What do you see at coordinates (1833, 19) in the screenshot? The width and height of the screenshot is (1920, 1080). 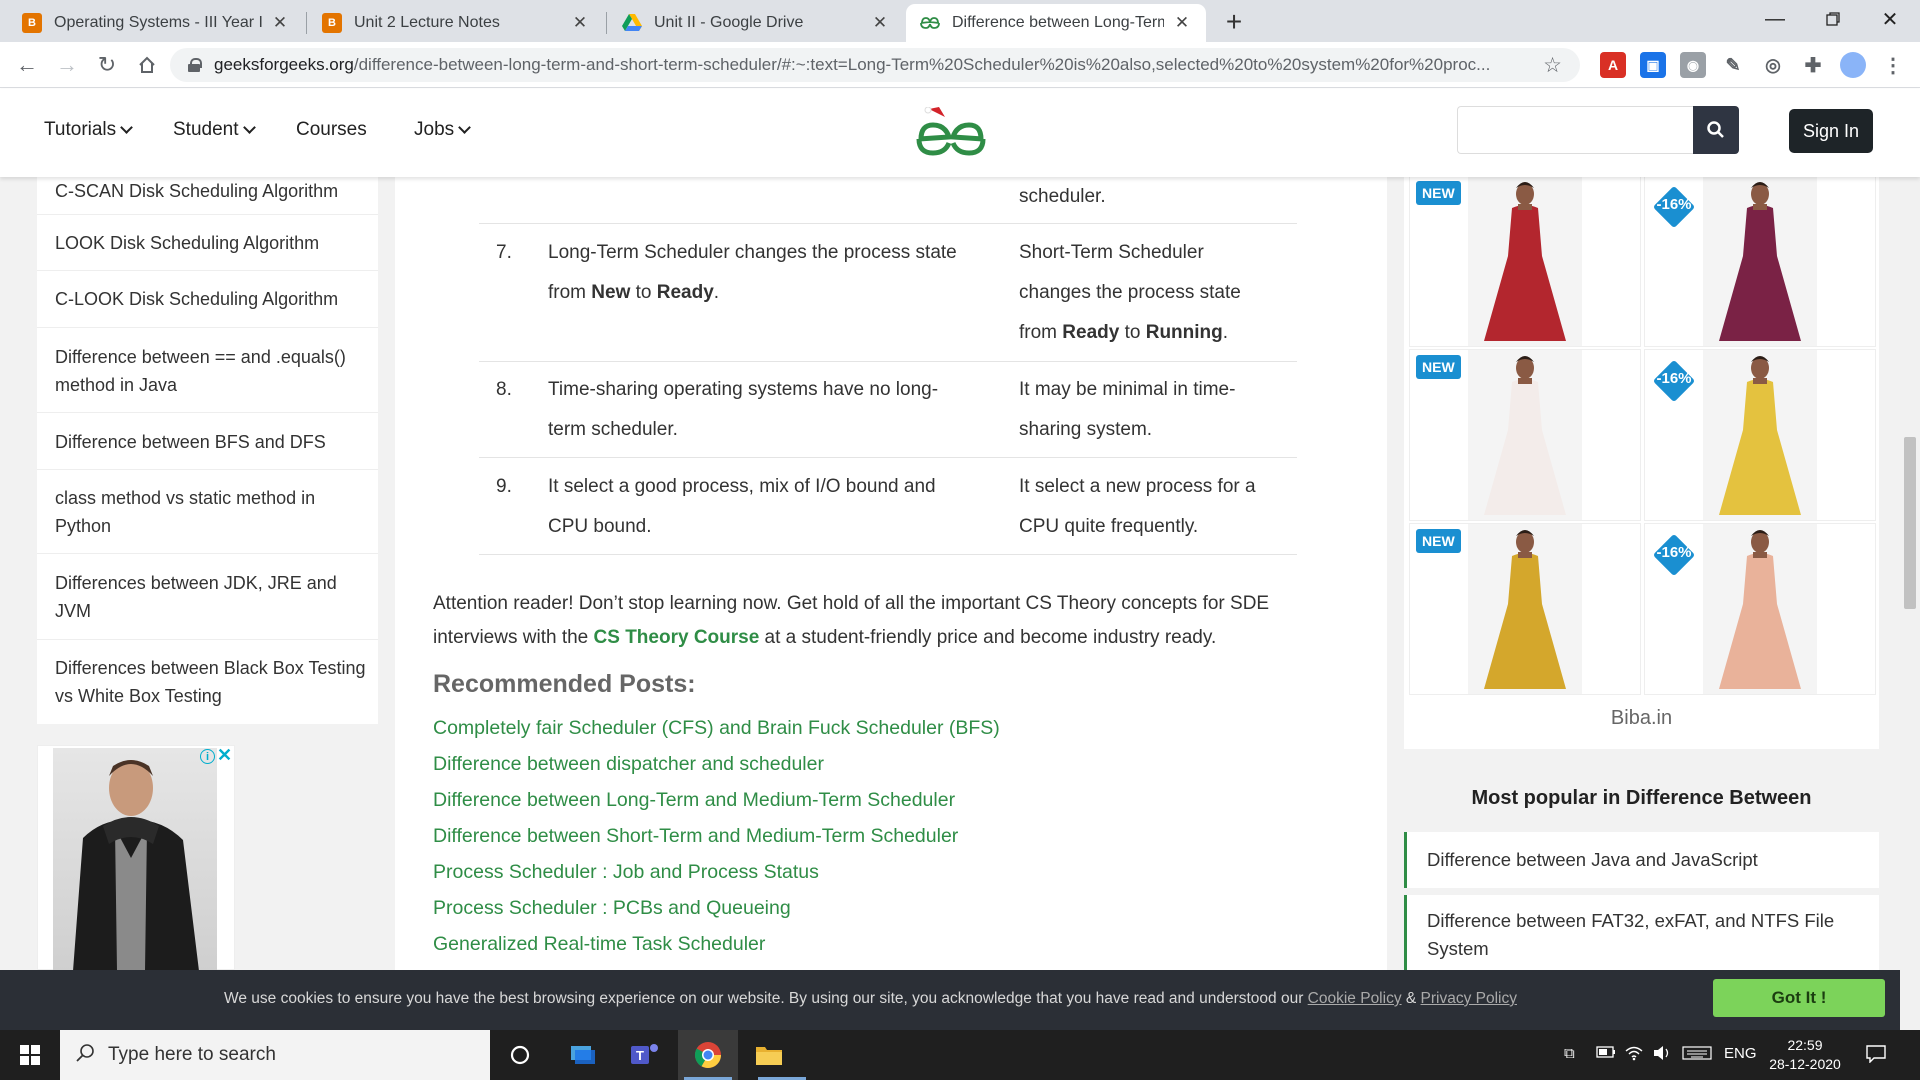 I see `maximize-icon` at bounding box center [1833, 19].